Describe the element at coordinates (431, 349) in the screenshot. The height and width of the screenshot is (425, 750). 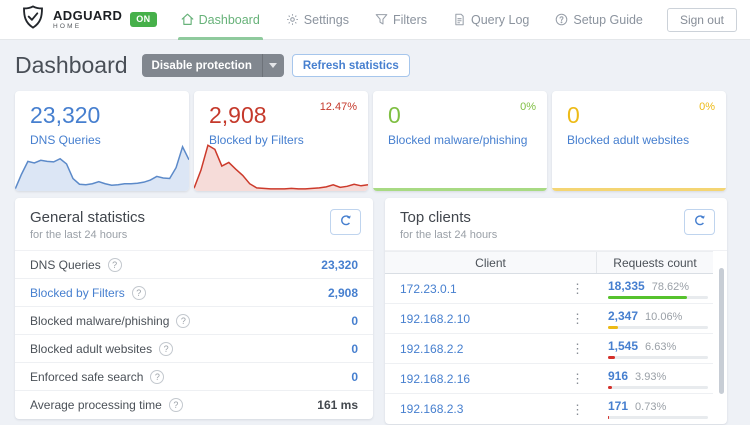
I see `client-ip-link: 192.168.2.2` at that location.